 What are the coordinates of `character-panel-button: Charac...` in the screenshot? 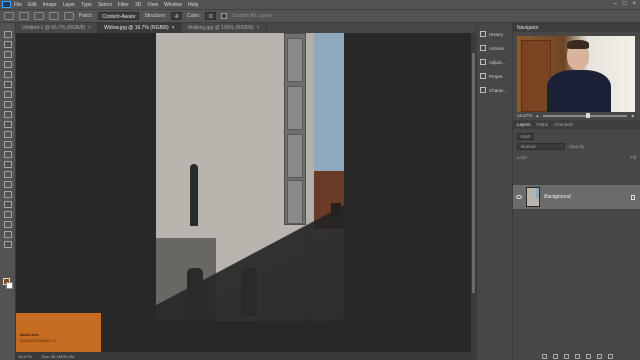 It's located at (494, 90).